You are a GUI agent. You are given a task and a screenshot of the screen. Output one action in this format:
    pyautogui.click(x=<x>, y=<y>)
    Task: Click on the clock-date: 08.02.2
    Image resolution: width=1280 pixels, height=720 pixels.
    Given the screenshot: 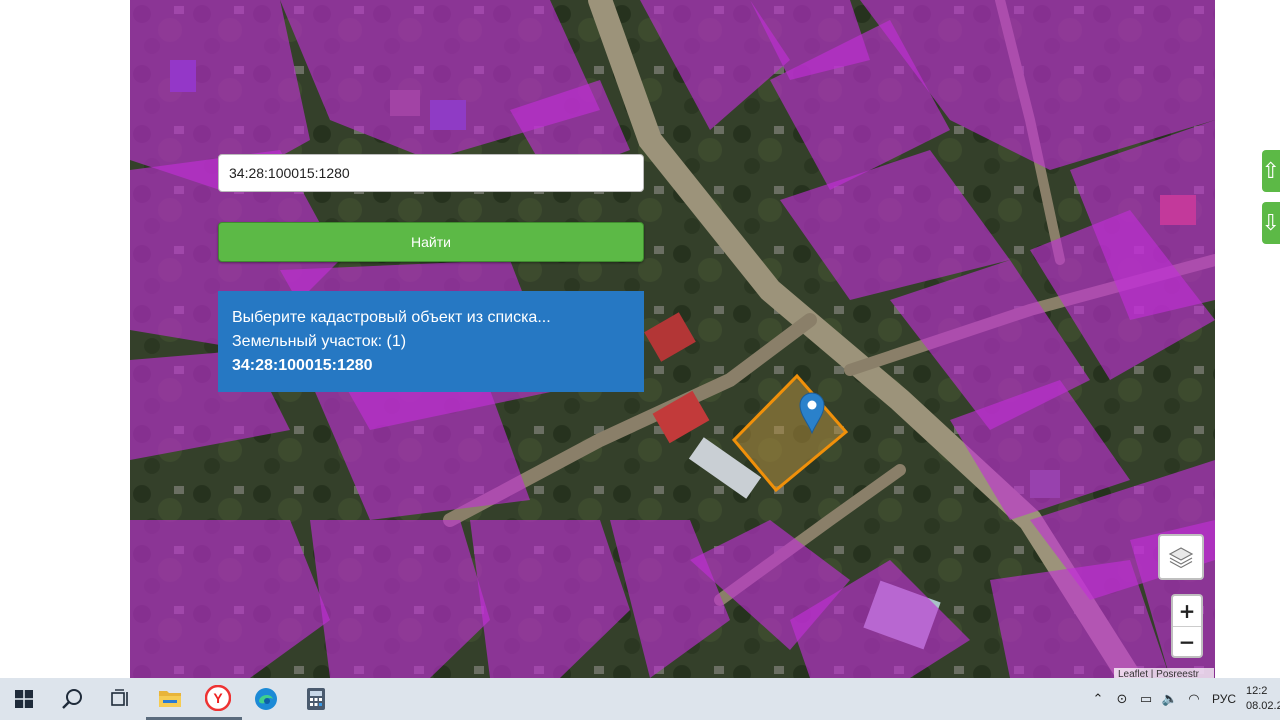 What is the action you would take?
    pyautogui.click(x=1263, y=706)
    